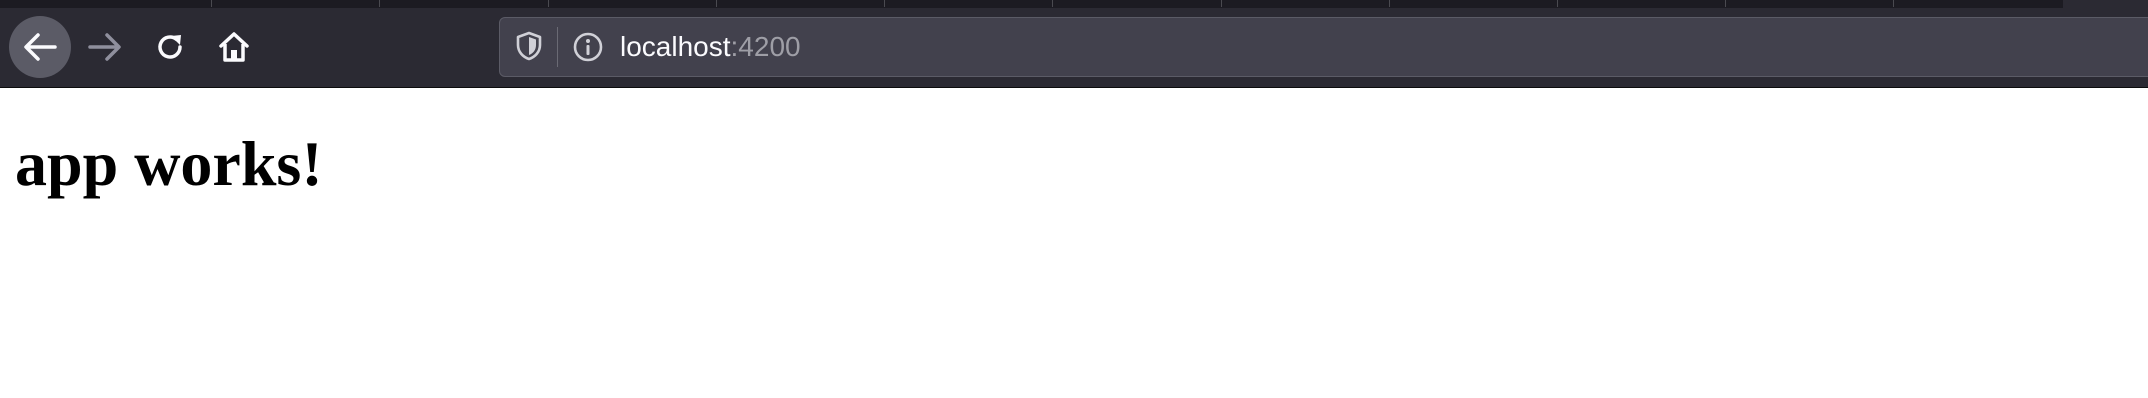 Image resolution: width=2148 pixels, height=398 pixels. I want to click on home-button, so click(234, 47).